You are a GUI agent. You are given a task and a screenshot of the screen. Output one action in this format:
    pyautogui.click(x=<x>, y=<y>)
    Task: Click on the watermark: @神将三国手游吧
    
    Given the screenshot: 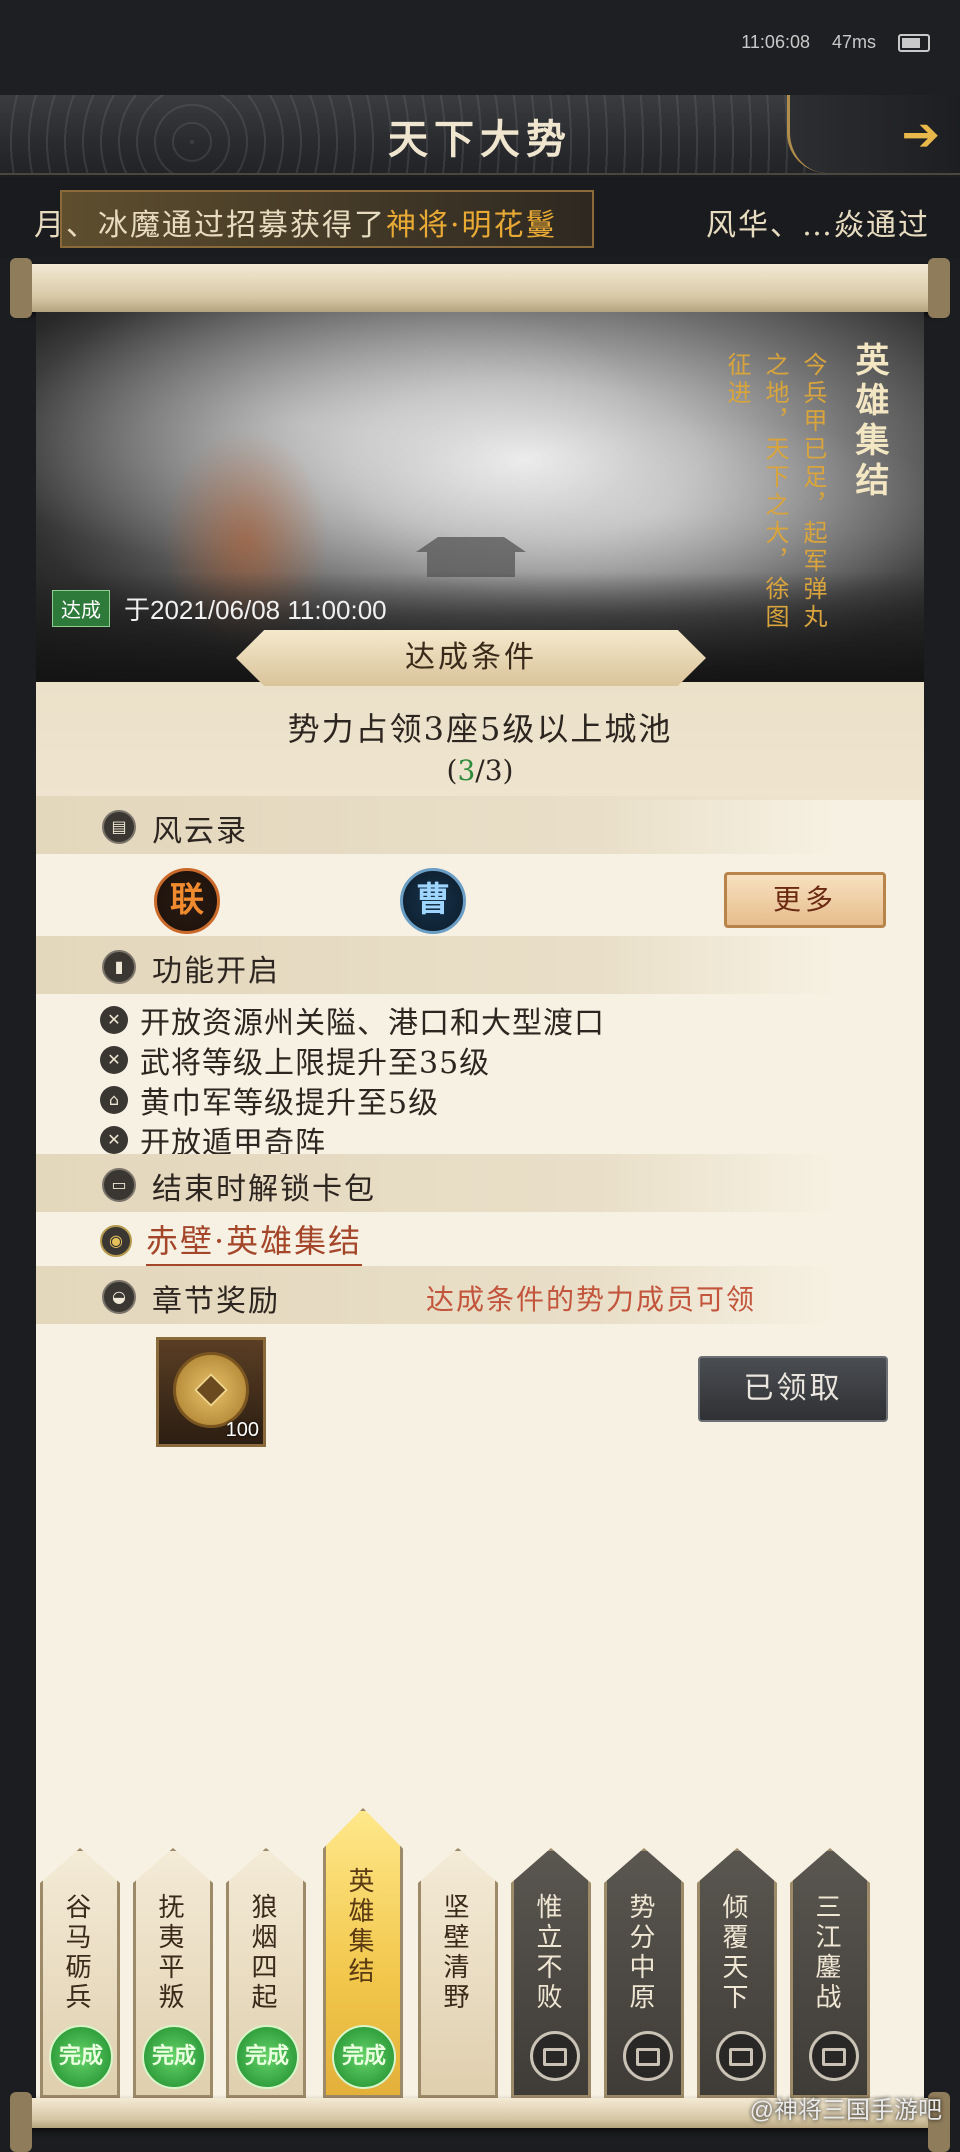 What is the action you would take?
    pyautogui.click(x=845, y=2110)
    